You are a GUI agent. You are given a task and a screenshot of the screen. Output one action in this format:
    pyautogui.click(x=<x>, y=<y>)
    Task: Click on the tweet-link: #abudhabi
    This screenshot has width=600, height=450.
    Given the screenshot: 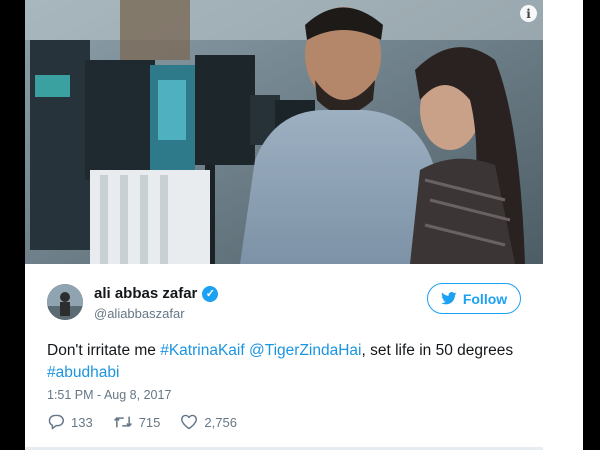 What is the action you would take?
    pyautogui.click(x=83, y=372)
    